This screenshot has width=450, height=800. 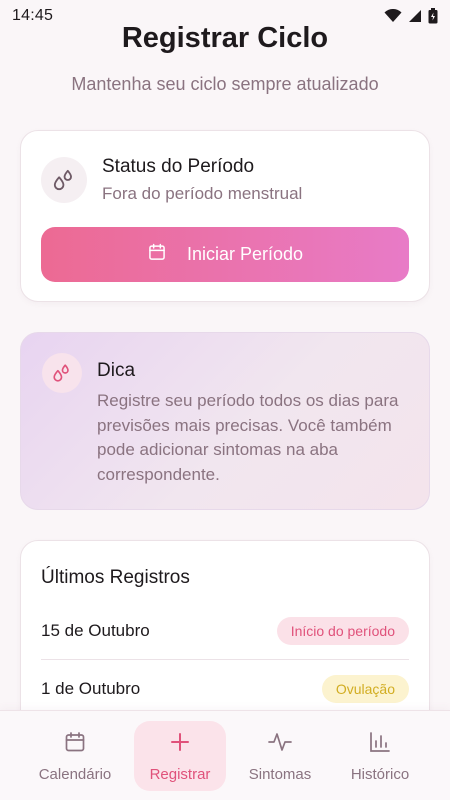 I want to click on period-status-title: Status do Período, so click(x=178, y=166).